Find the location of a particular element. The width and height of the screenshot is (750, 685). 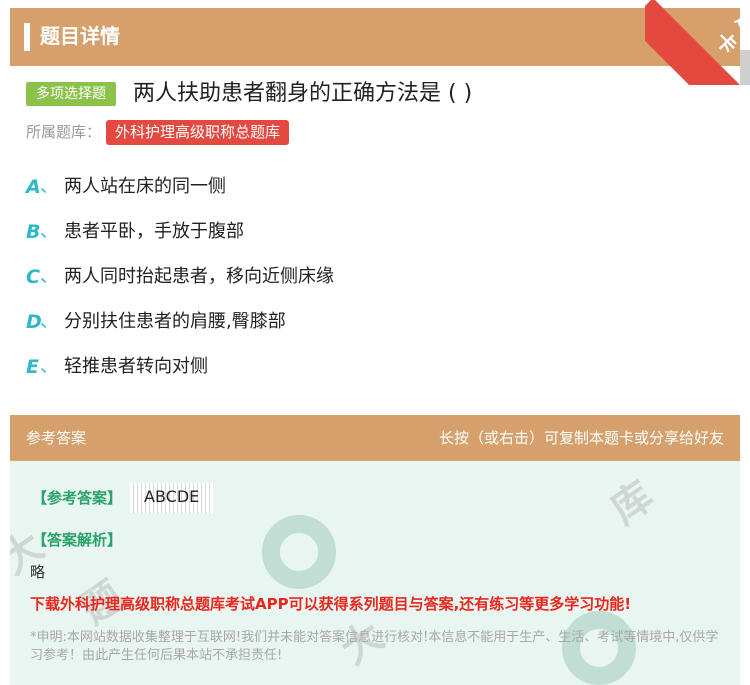

option-letter: C is located at coordinates (33, 277).